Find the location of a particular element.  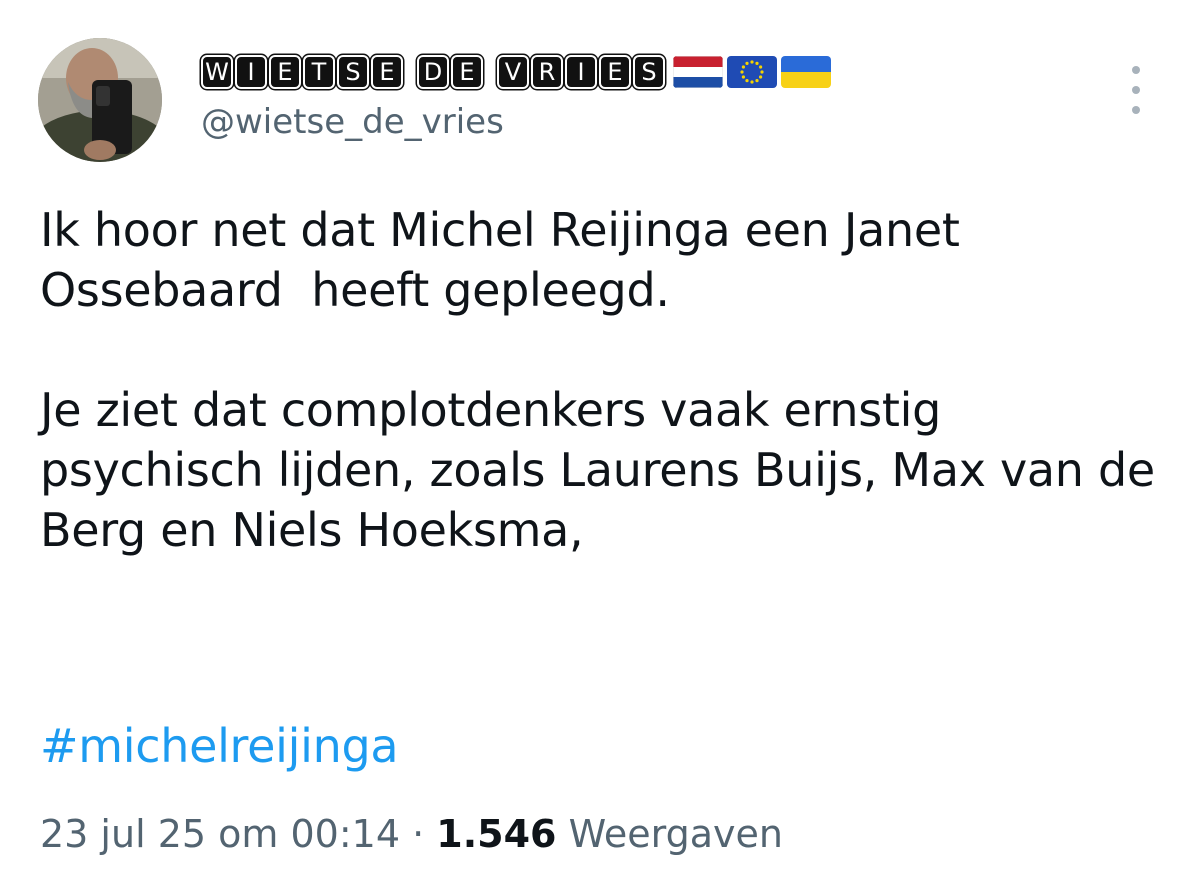

more-vertical-icon is located at coordinates (1136, 70).